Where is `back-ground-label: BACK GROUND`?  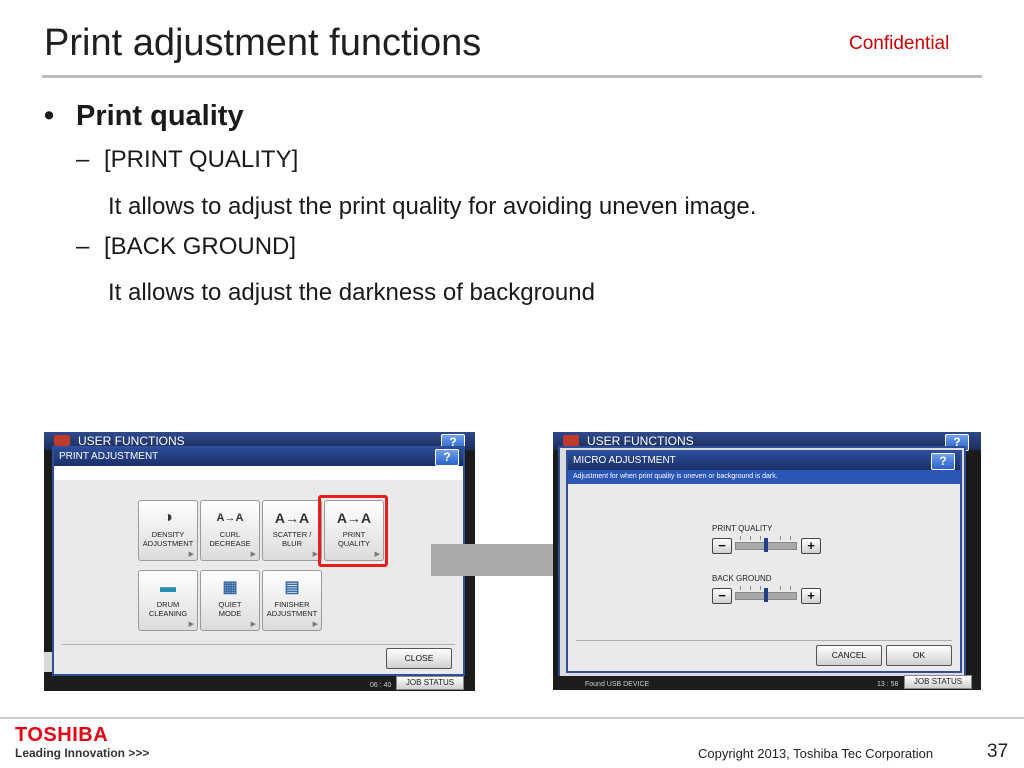 back-ground-label: BACK GROUND is located at coordinates (742, 578).